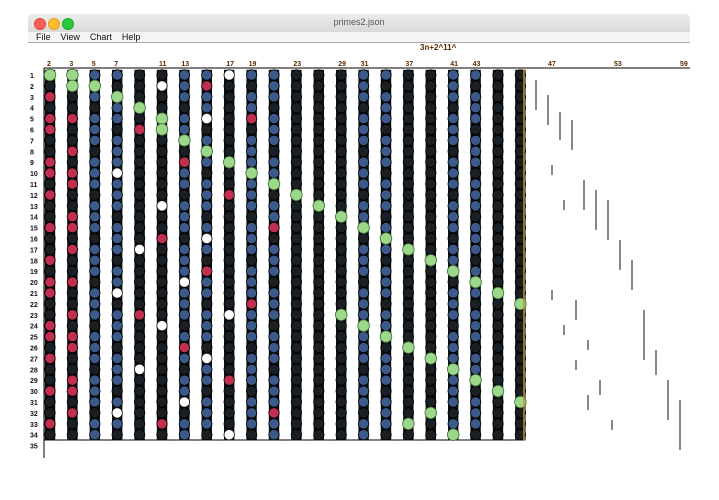 This screenshot has height=500, width=719. What do you see at coordinates (34, 359) in the screenshot?
I see `row-label: 27` at bounding box center [34, 359].